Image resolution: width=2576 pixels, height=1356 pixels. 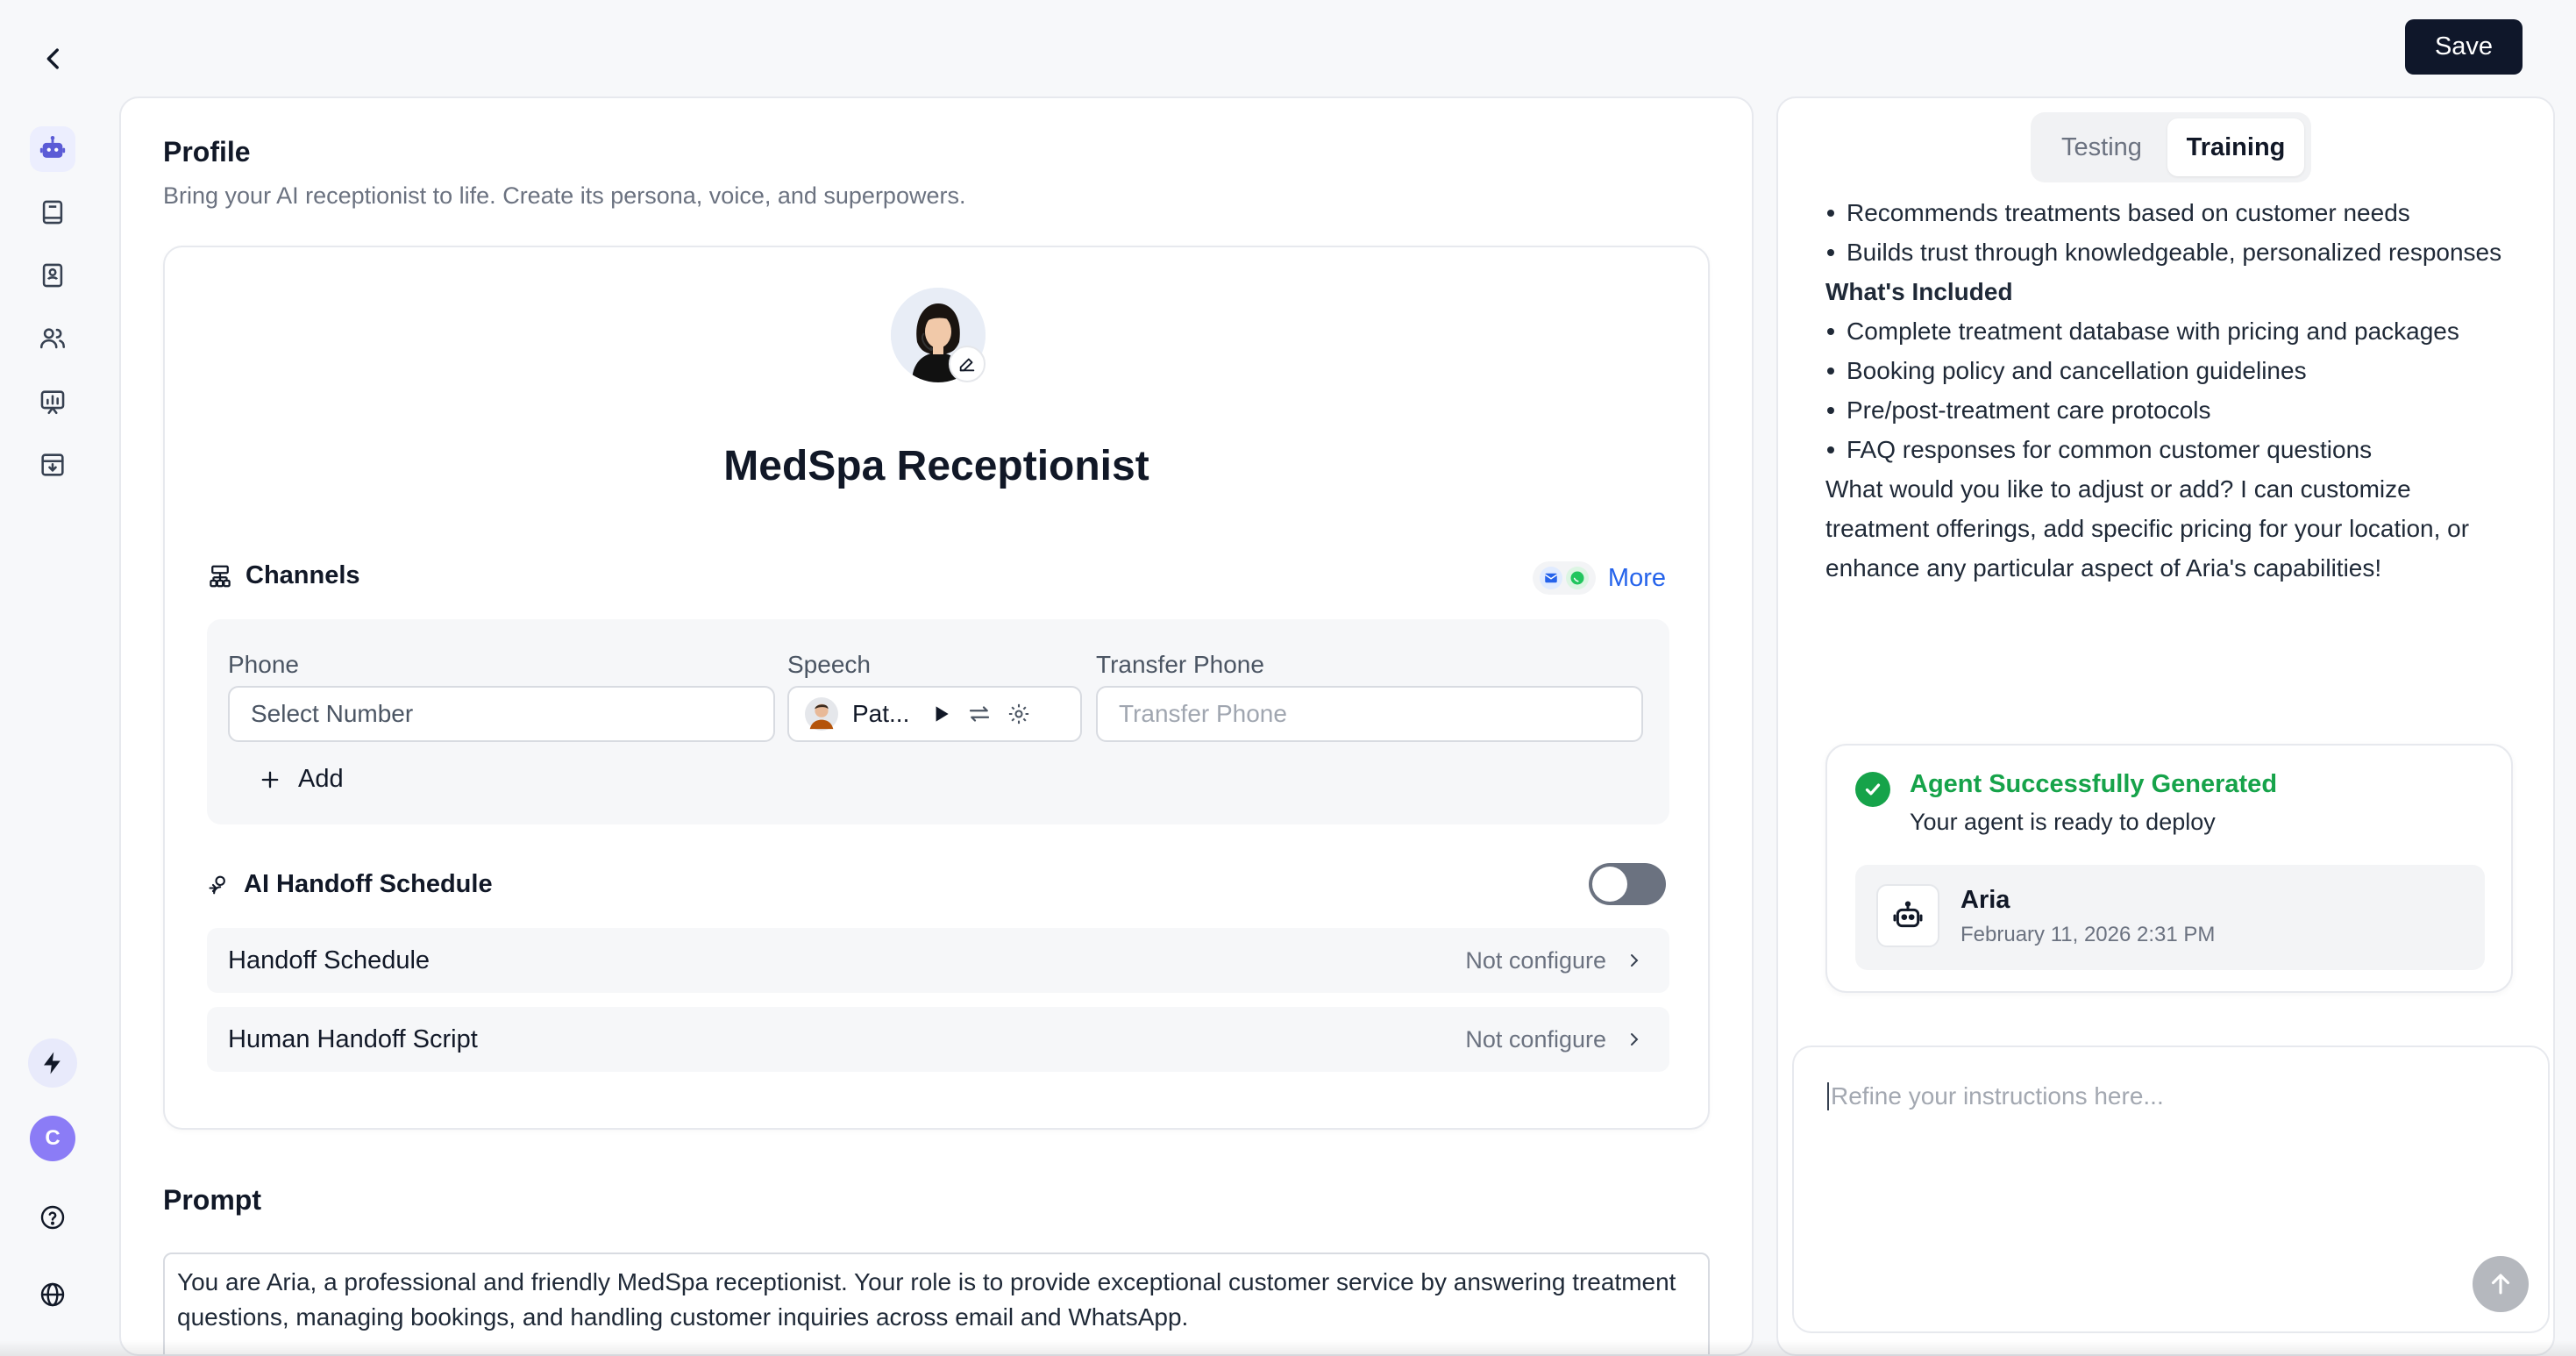 What do you see at coordinates (353, 1039) in the screenshot?
I see `human-handoff-script-label: Human Handoff Script` at bounding box center [353, 1039].